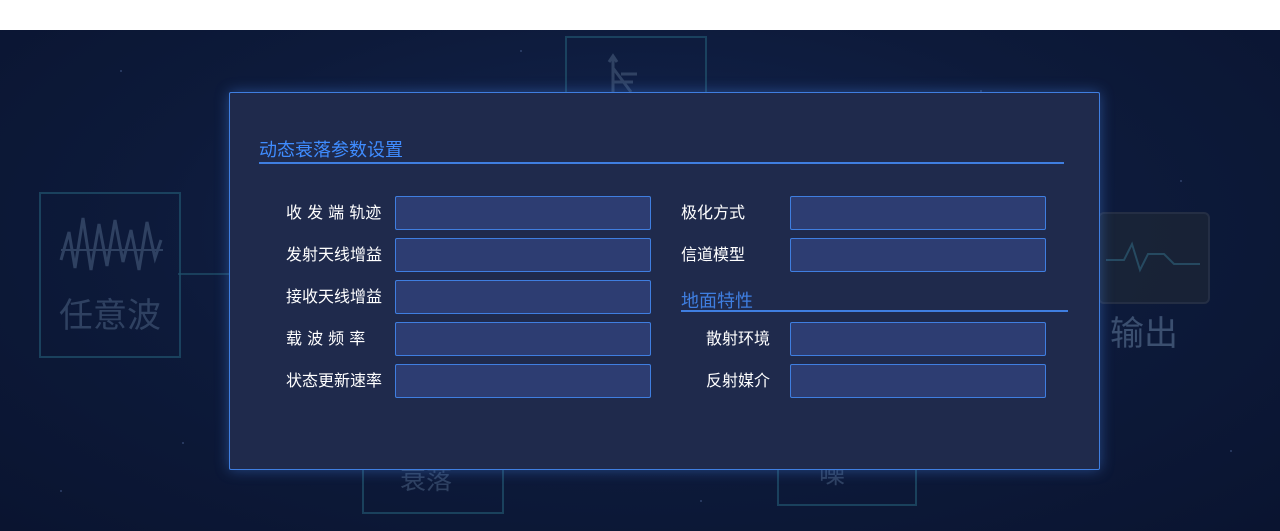 This screenshot has width=1280, height=531. I want to click on label-reflection-medium: 反射媒介, so click(738, 380).